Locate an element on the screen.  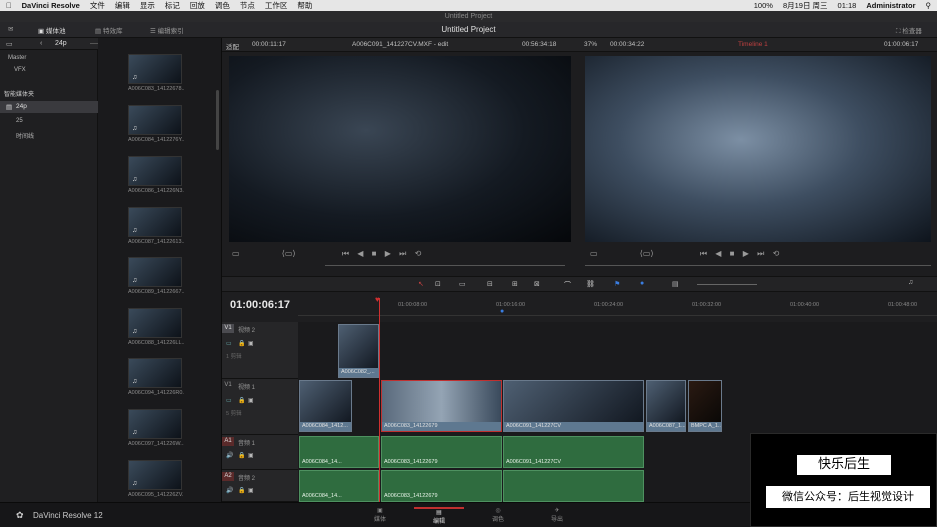
track-header-audio-2: A2 音频 2 🔊 🔒 ▣ is located at coordinates (260, 486).